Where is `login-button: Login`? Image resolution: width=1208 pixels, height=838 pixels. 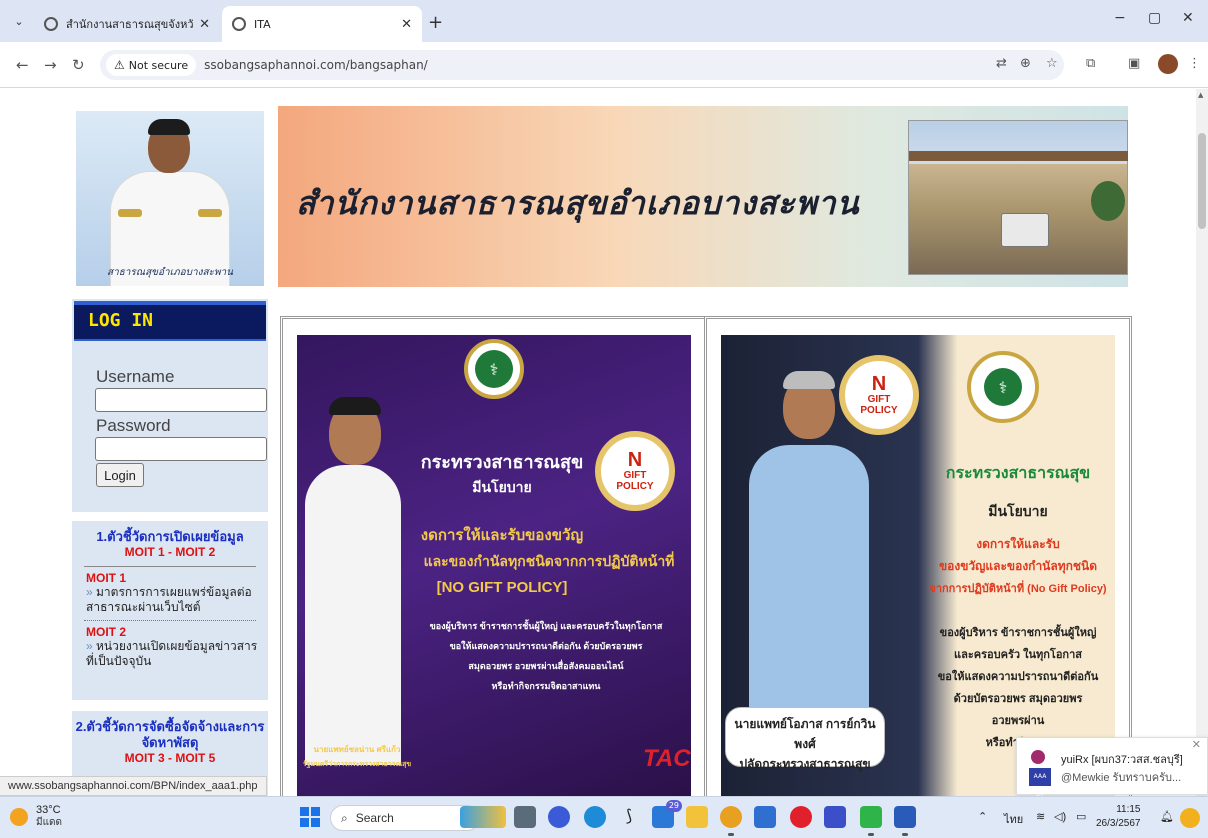 login-button: Login is located at coordinates (120, 475).